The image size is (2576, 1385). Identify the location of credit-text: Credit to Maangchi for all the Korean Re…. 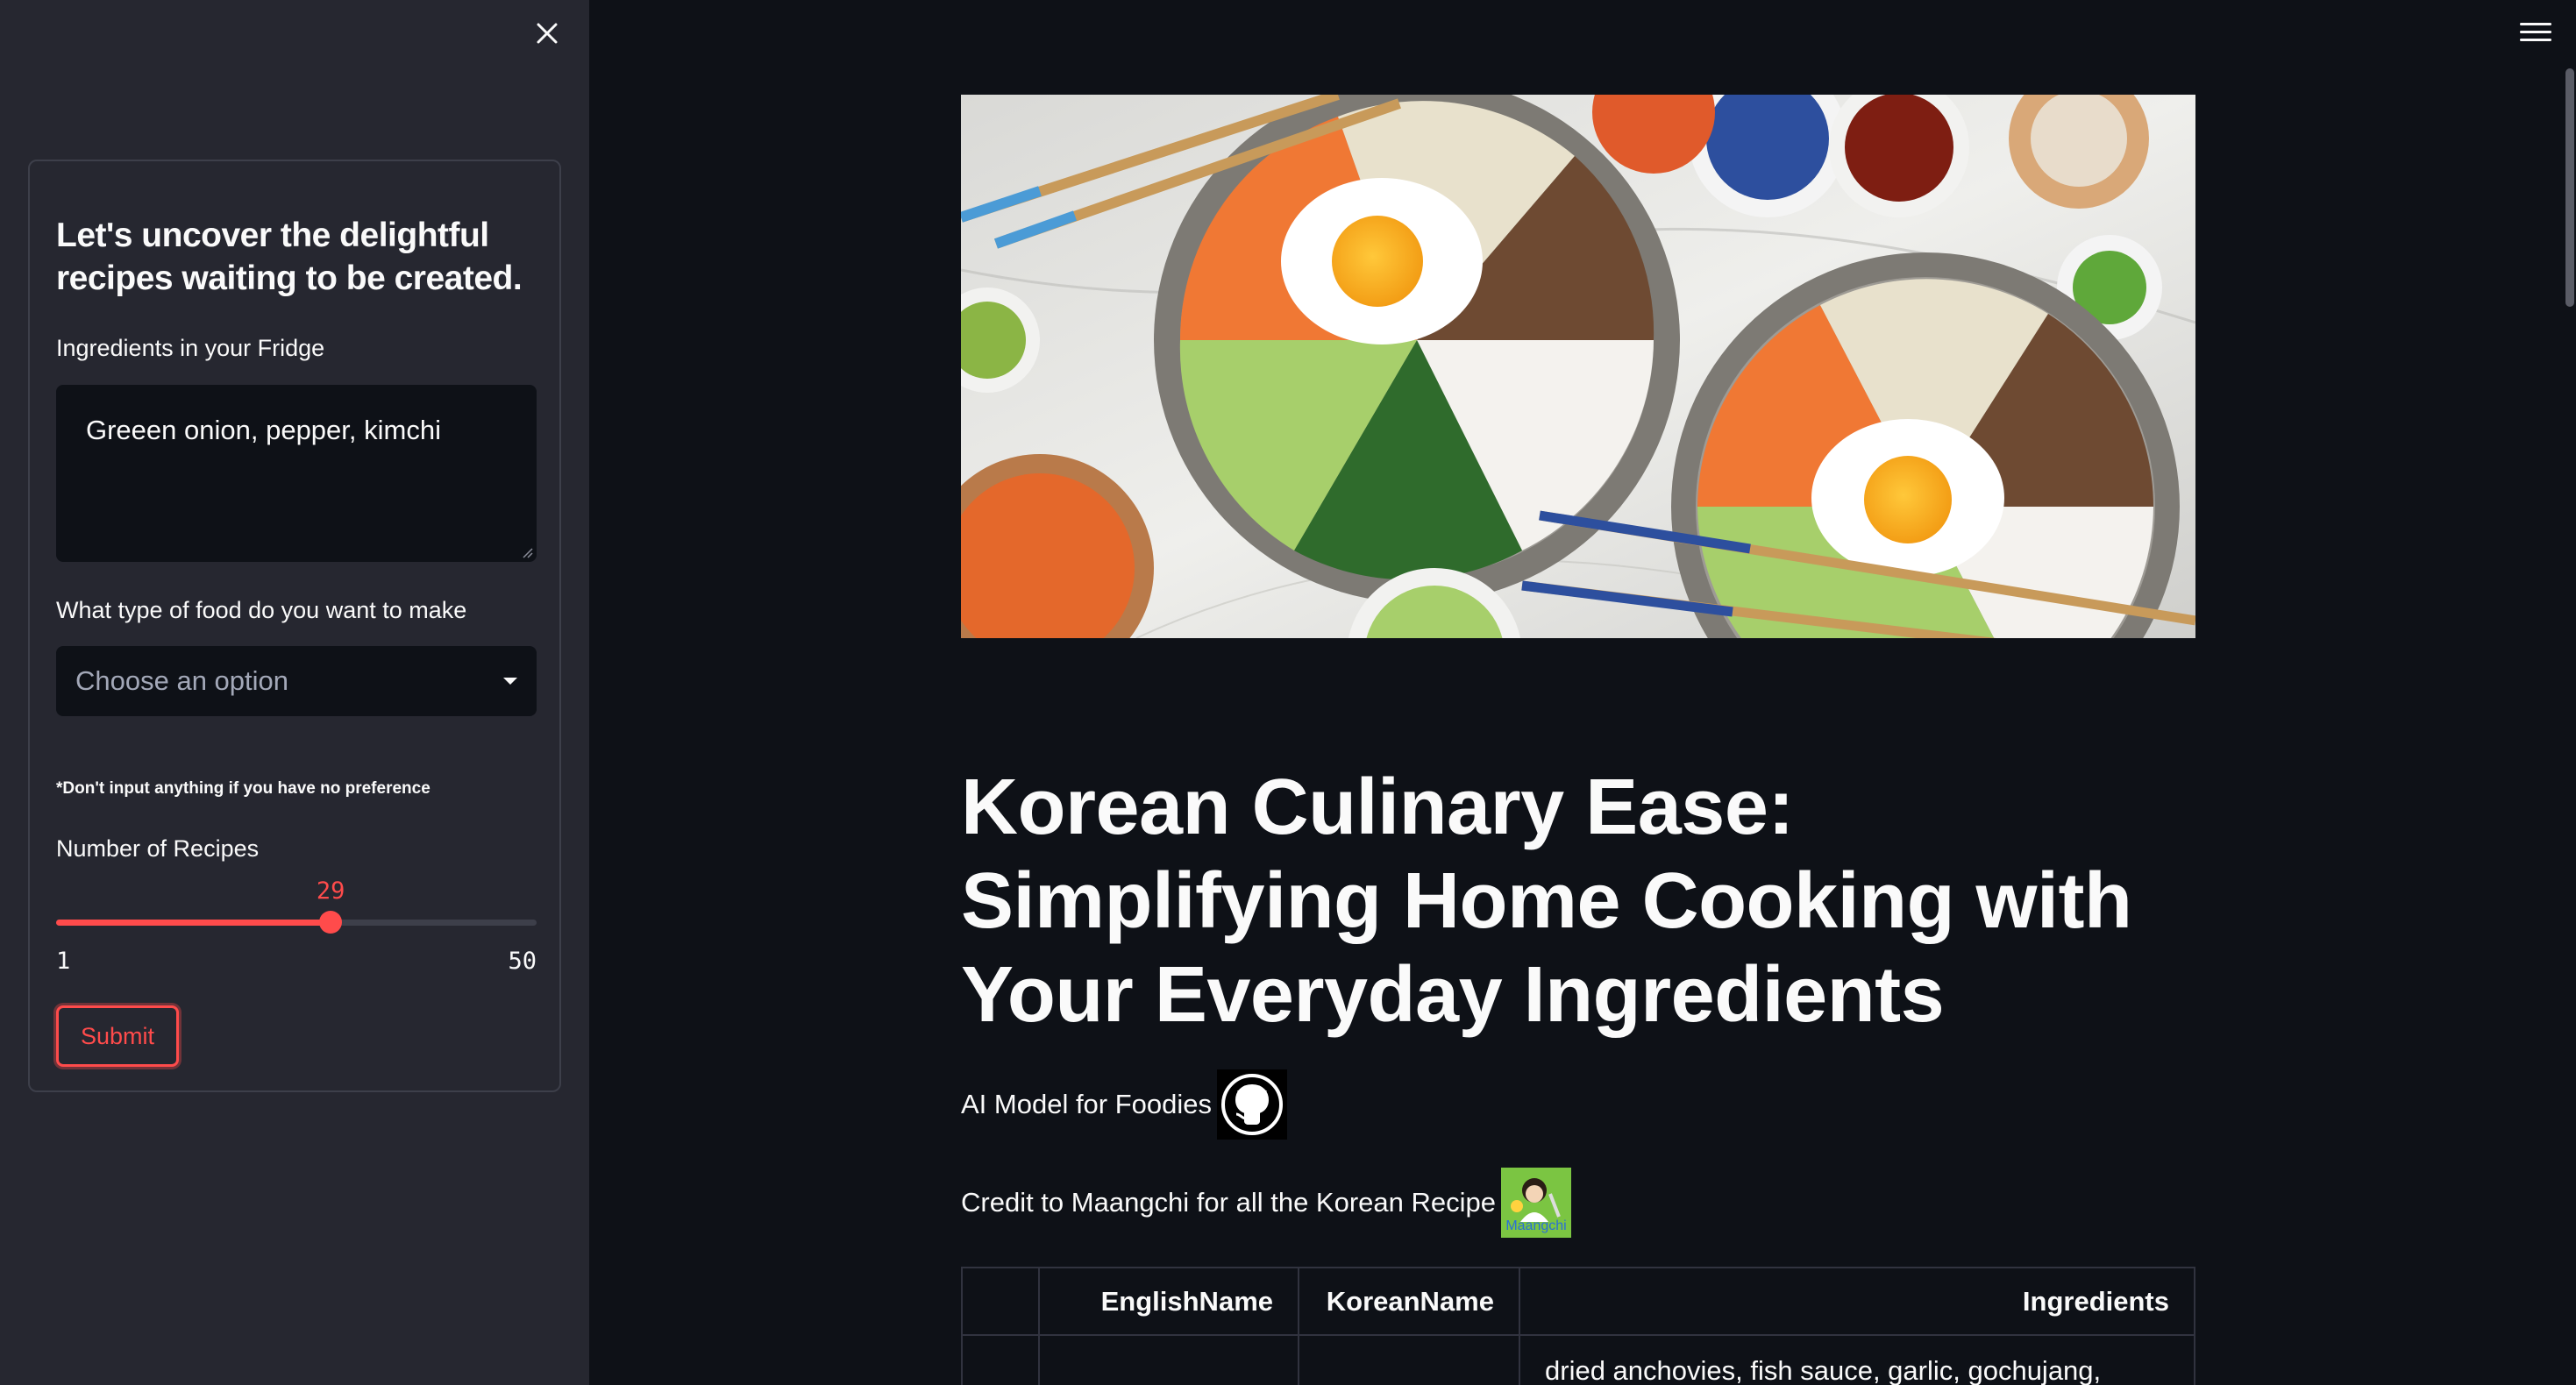
(1228, 1202).